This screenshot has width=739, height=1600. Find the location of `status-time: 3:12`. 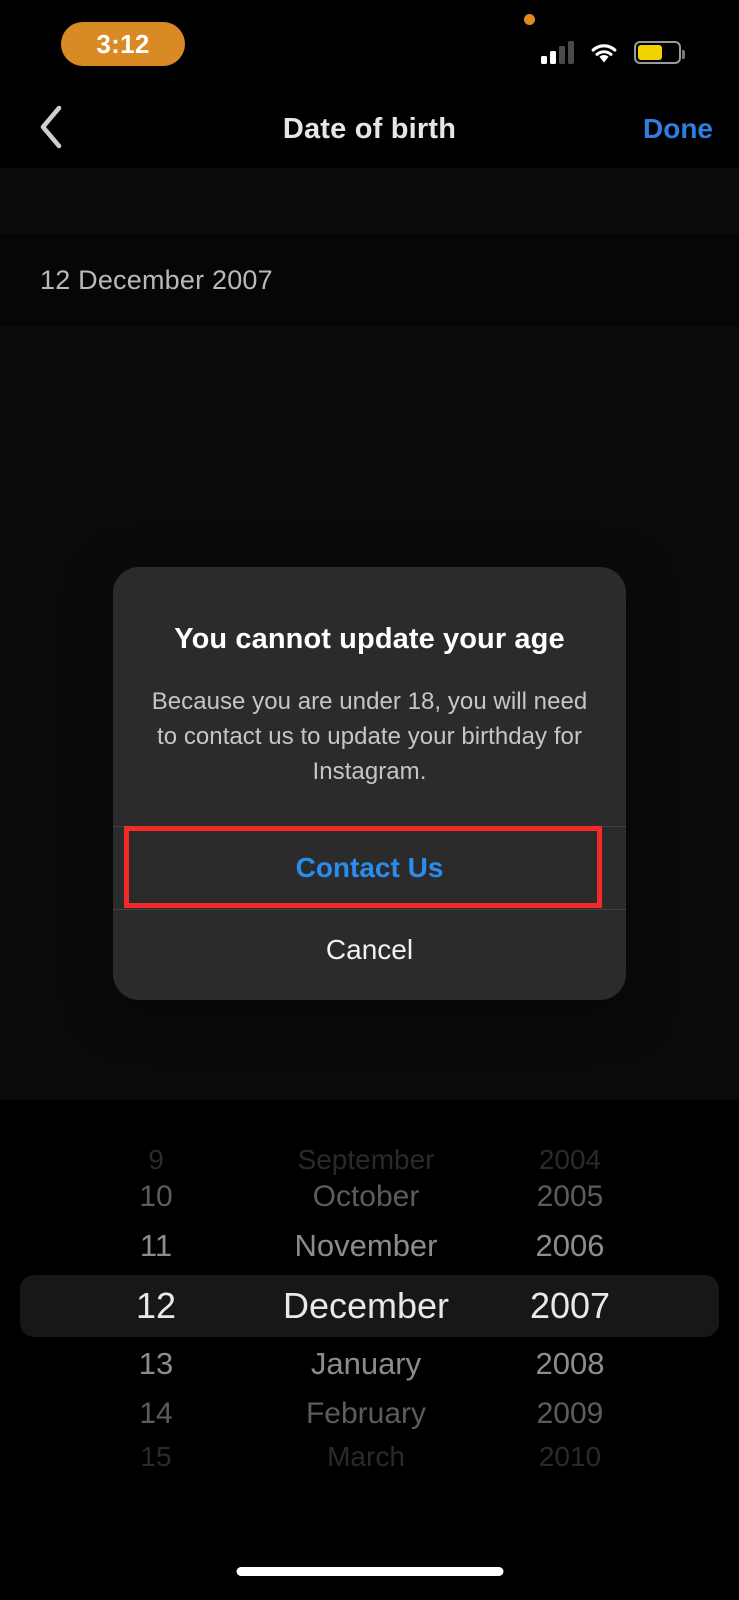

status-time: 3:12 is located at coordinates (123, 43).